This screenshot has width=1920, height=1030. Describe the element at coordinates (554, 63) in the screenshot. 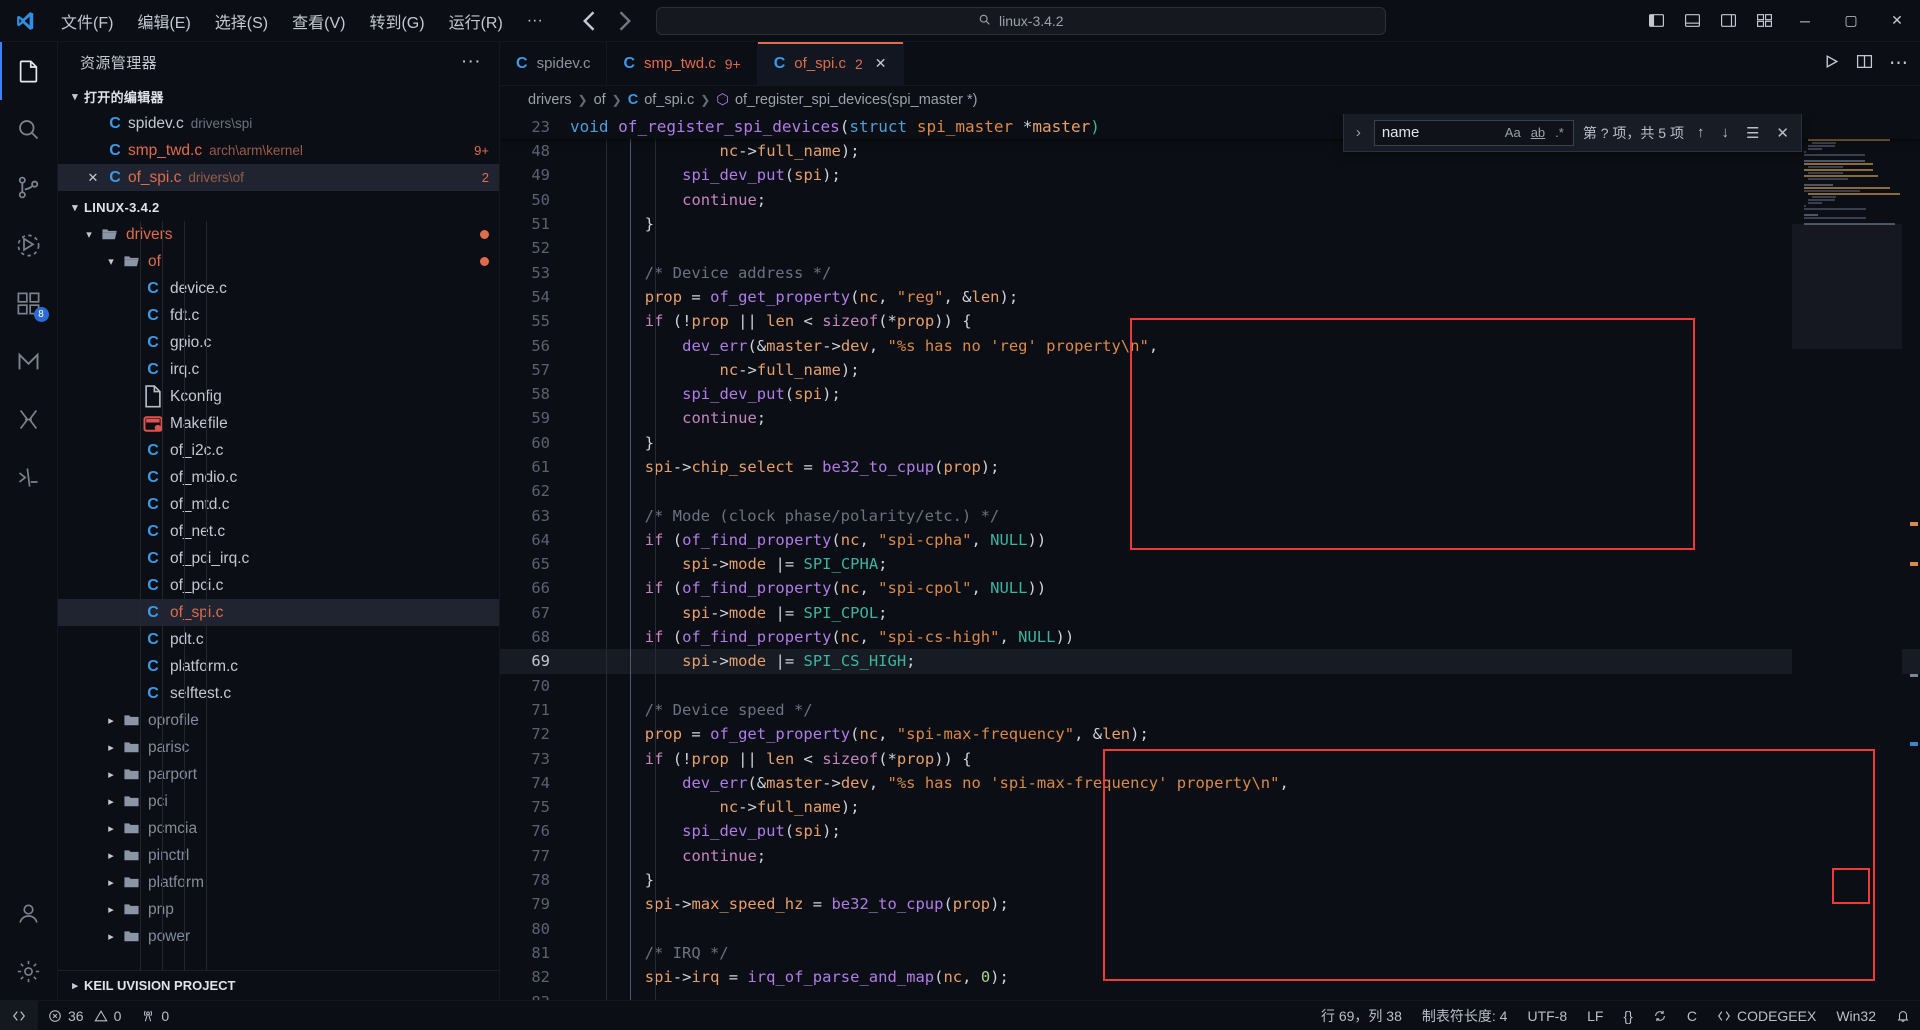

I see `tab-spidev-c: C spidev.c` at that location.